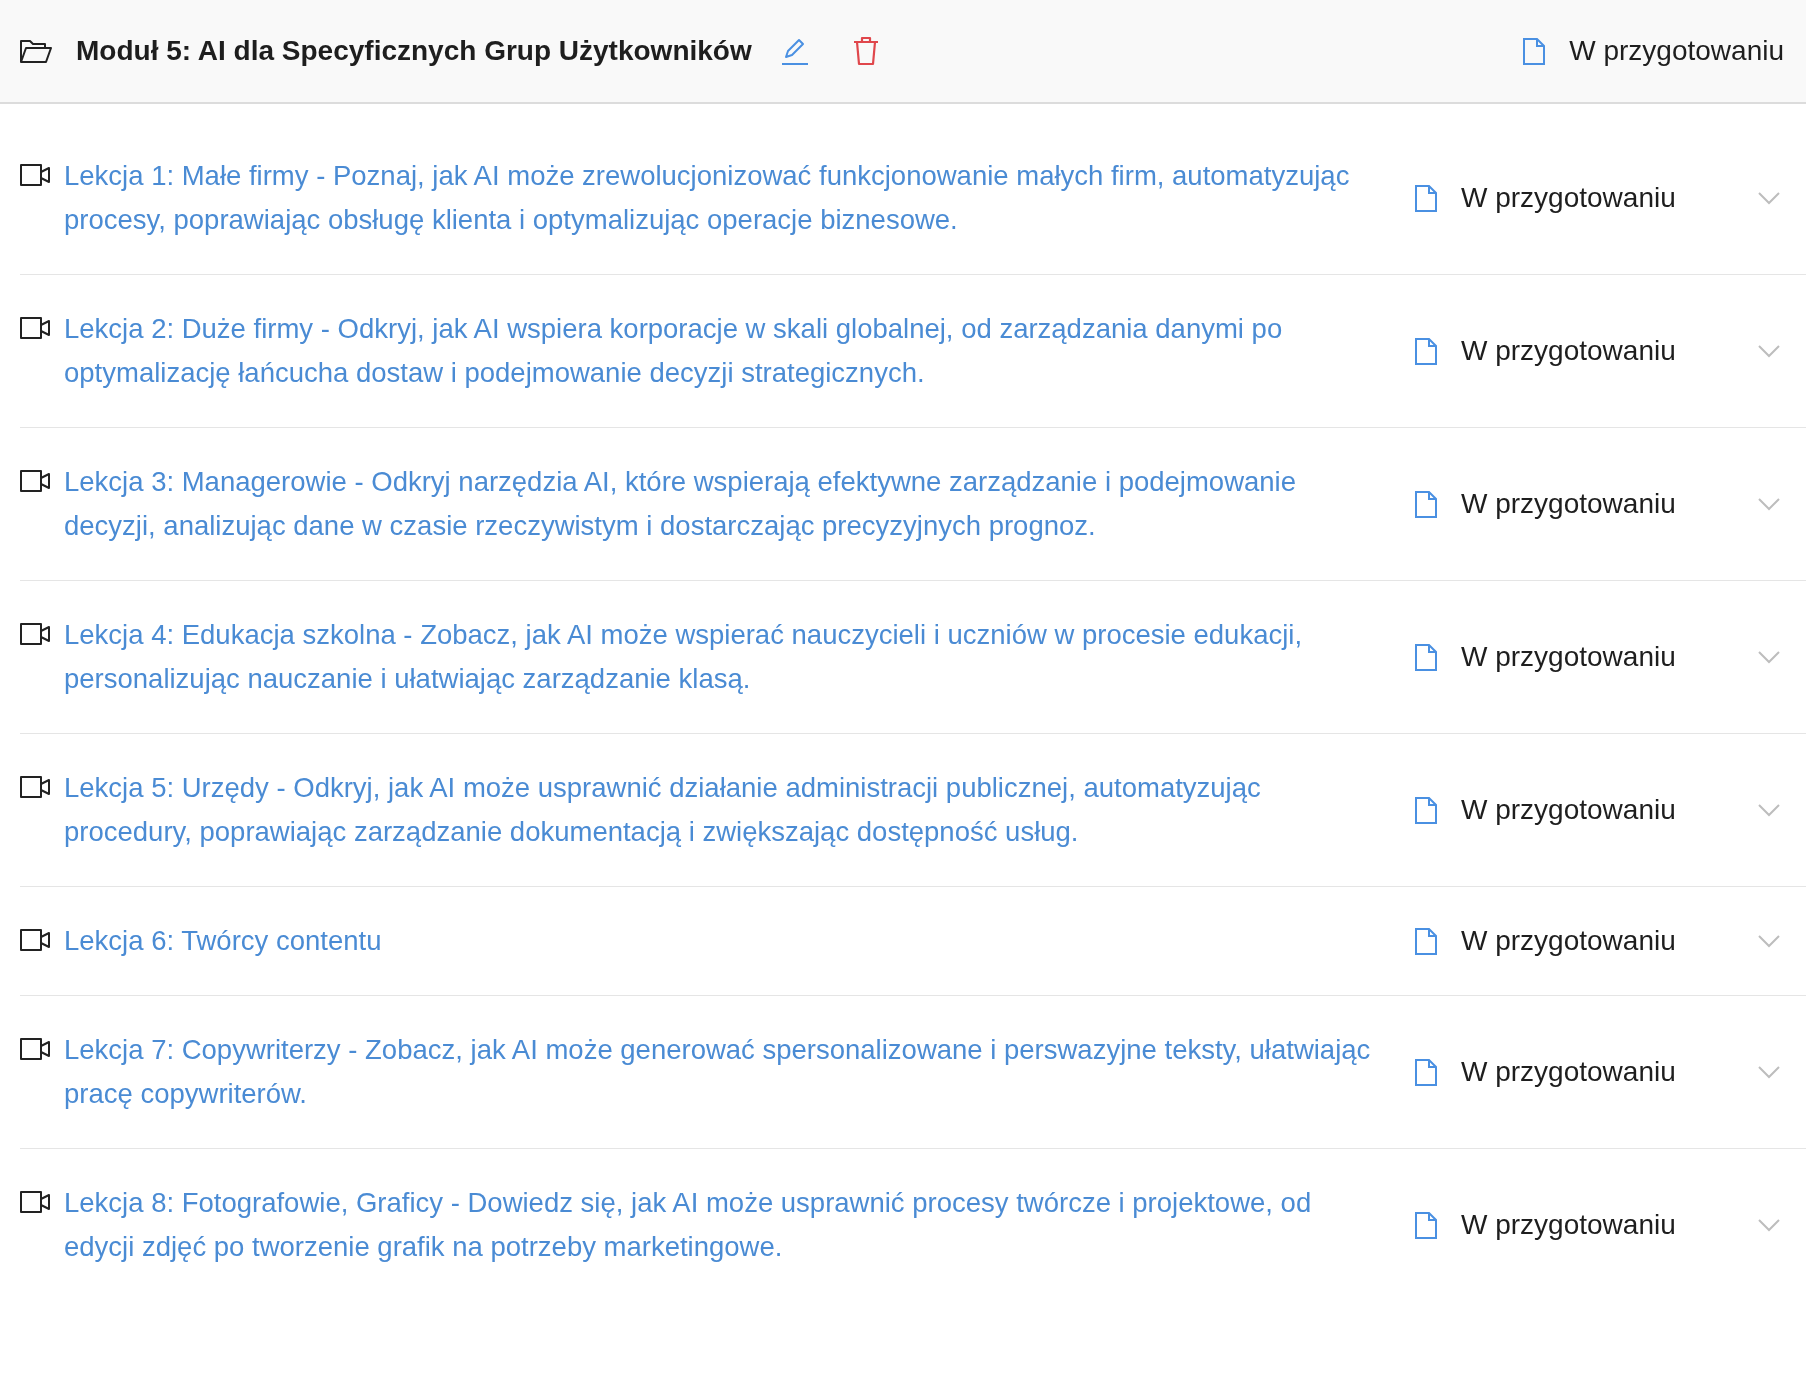 The width and height of the screenshot is (1806, 1386). Describe the element at coordinates (794, 51) in the screenshot. I see `pencil-icon` at that location.